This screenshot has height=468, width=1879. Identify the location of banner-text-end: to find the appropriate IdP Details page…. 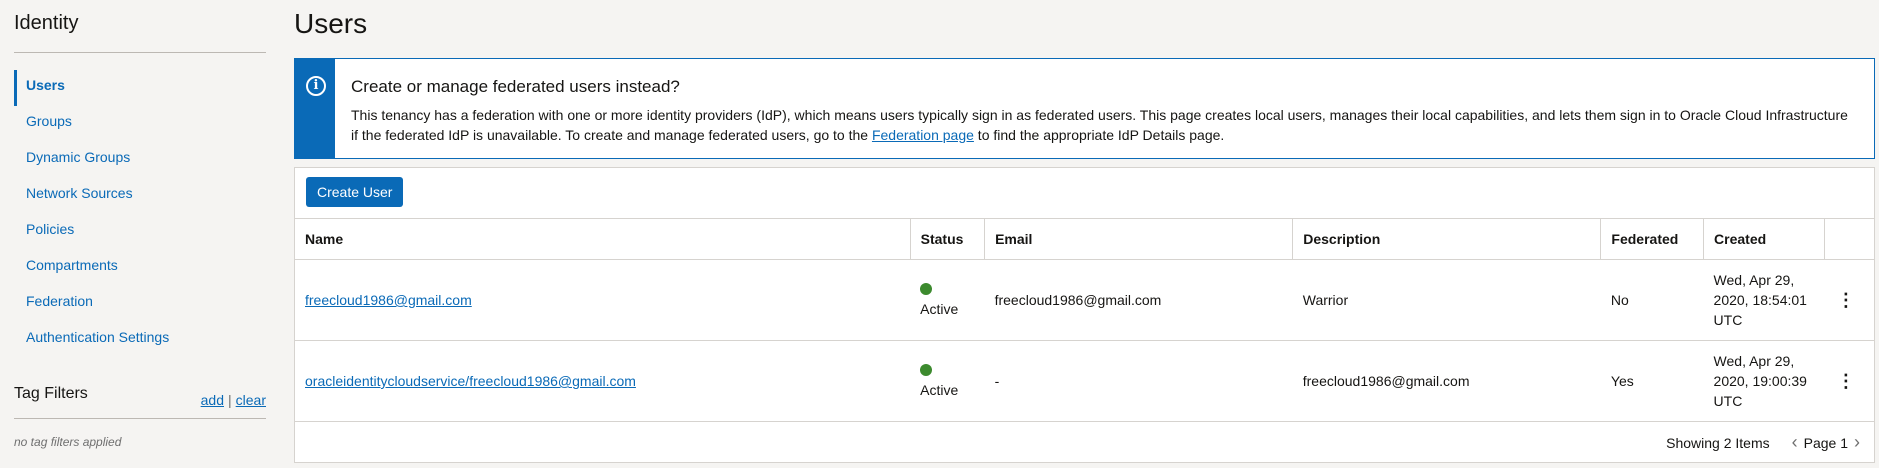
(1099, 135).